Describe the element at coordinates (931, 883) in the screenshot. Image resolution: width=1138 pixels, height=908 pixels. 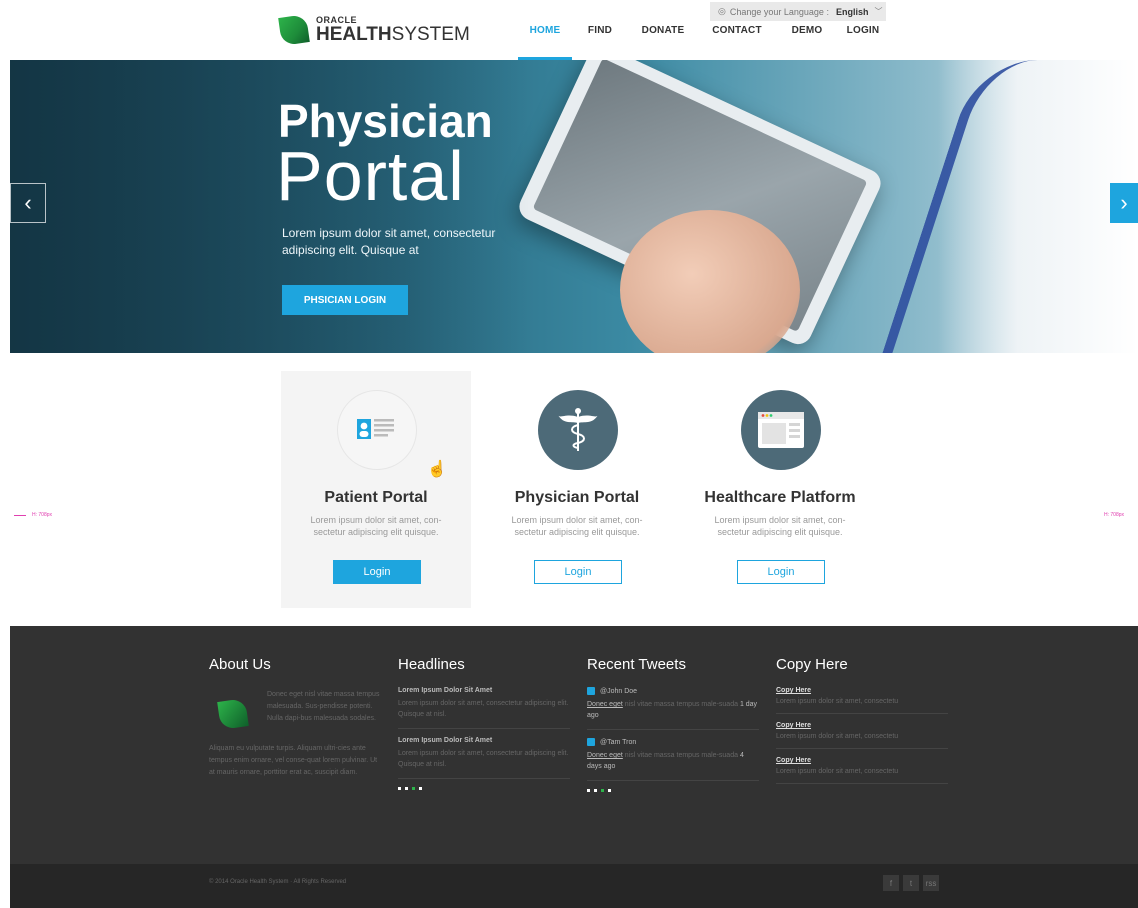
I see `rss-icon: rss` at that location.